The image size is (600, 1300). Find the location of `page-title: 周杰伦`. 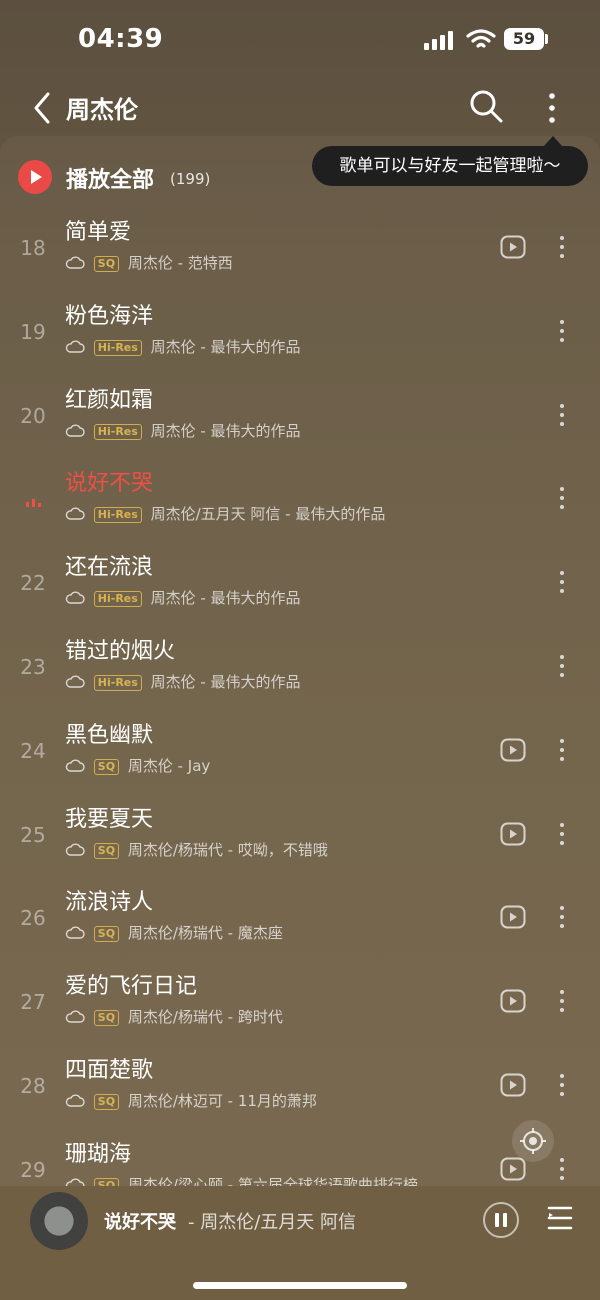

page-title: 周杰伦 is located at coordinates (102, 110).